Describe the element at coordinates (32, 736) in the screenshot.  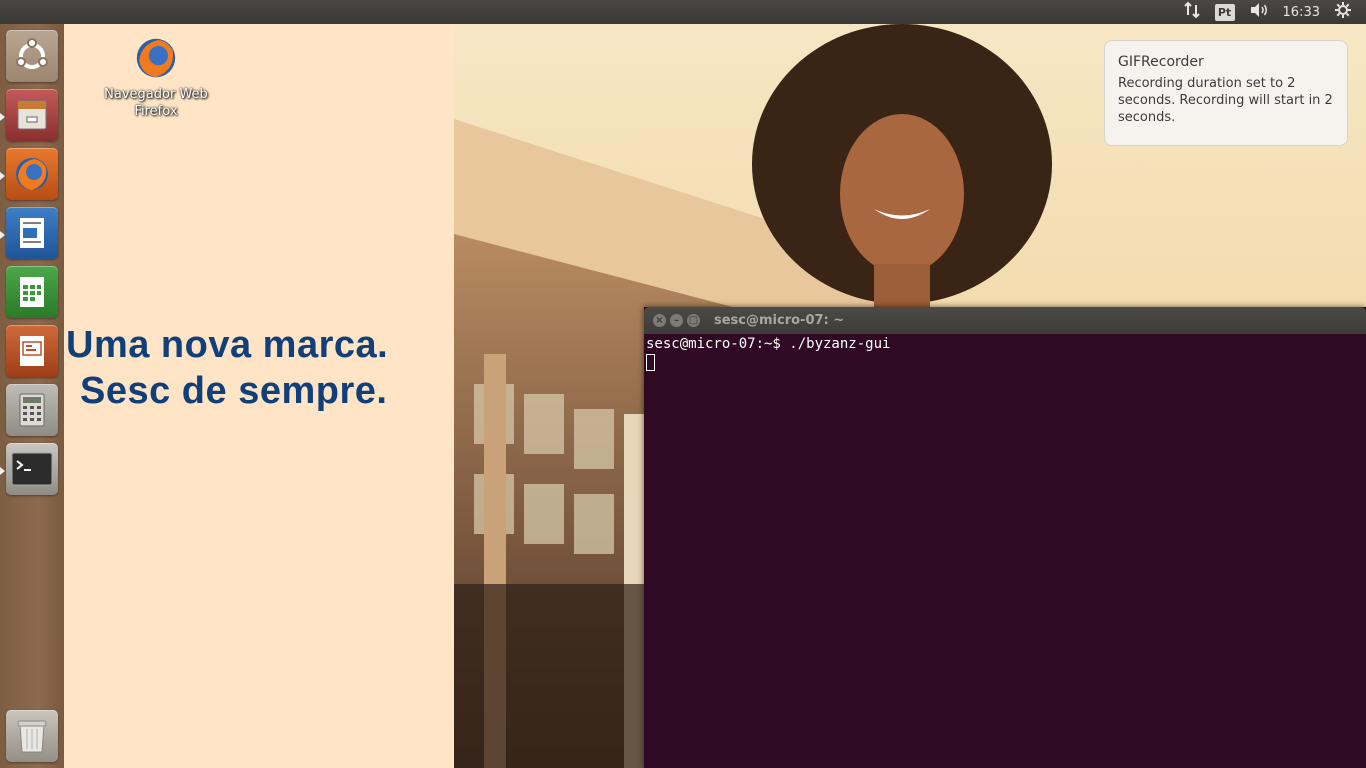
I see `trash-icon` at that location.